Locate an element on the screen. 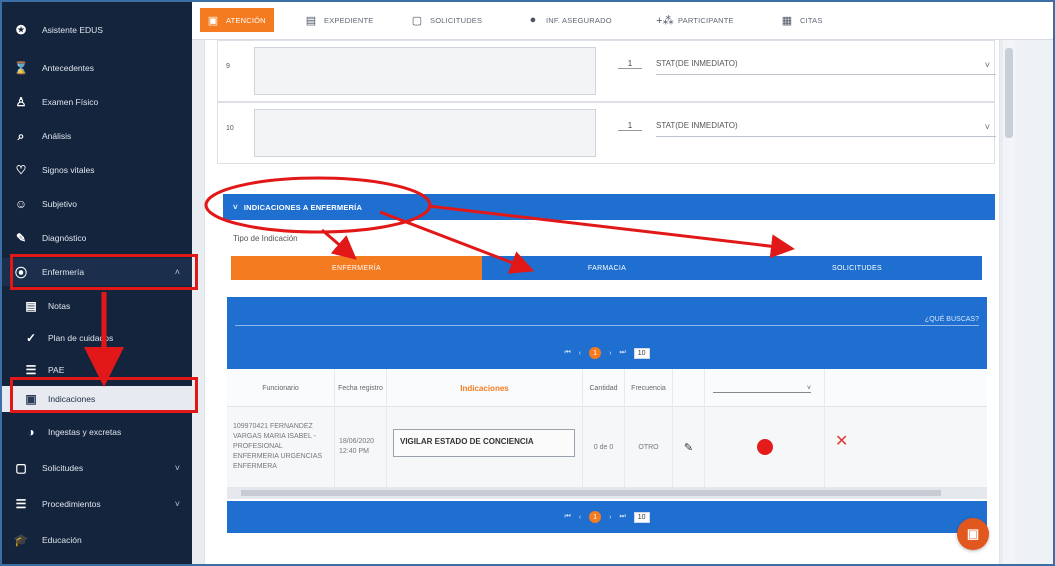  sidebar-item-educacion: 🎓 Educación is located at coordinates (97, 540).